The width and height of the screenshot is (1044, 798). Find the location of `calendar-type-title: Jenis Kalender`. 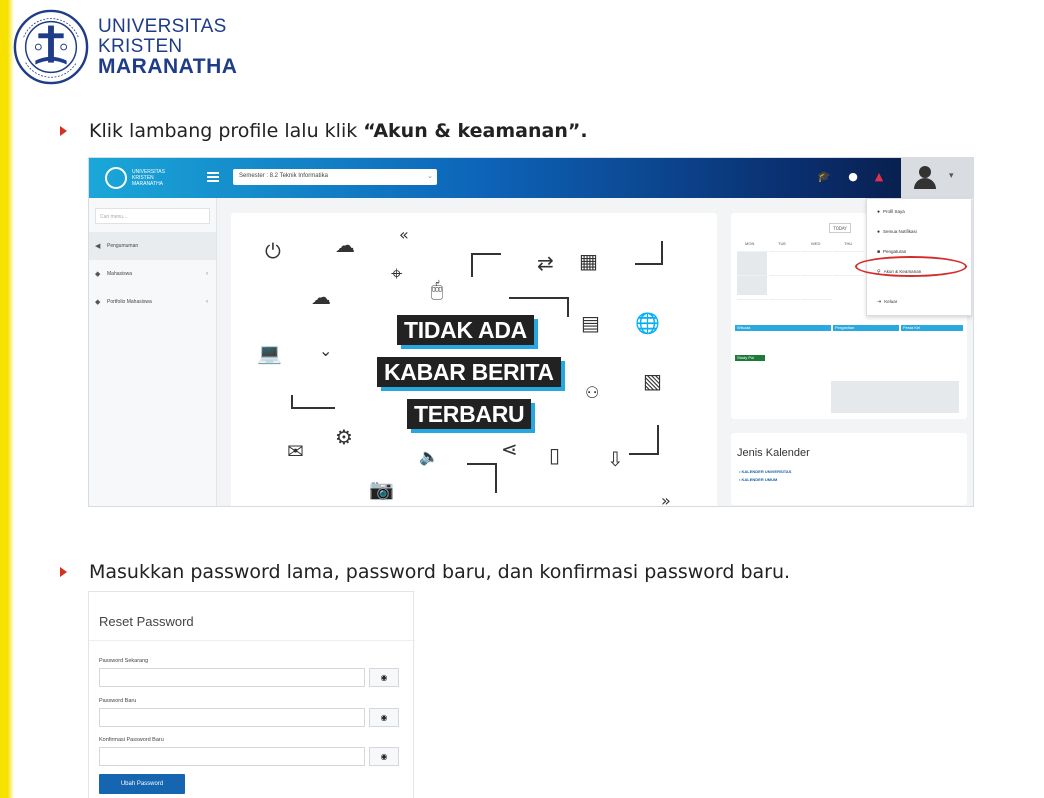

calendar-type-title: Jenis Kalender is located at coordinates (773, 453).